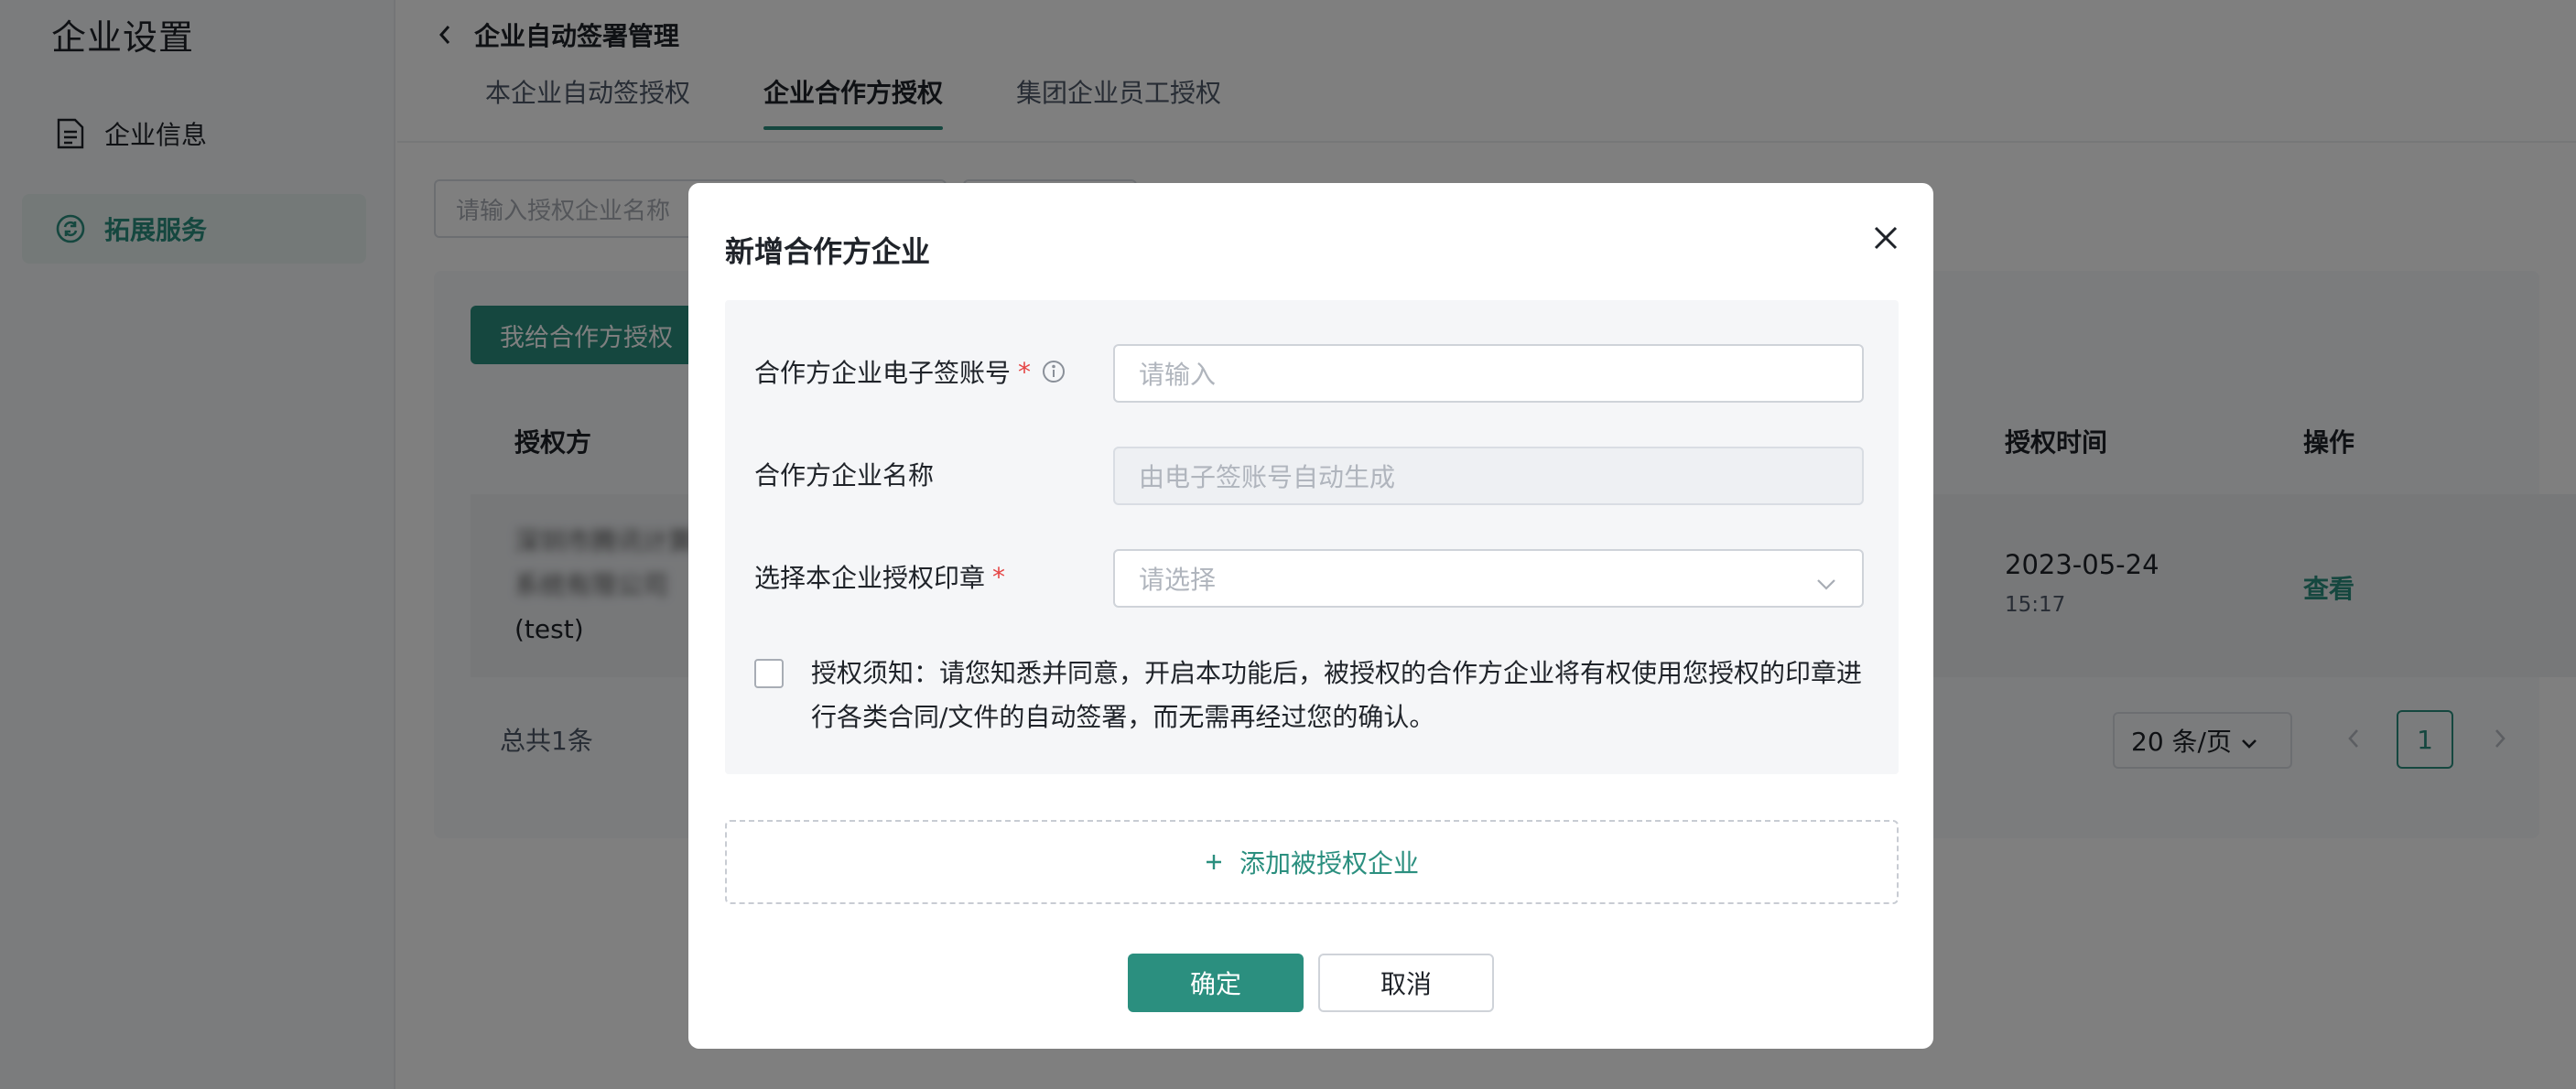 This screenshot has height=1089, width=2576. What do you see at coordinates (1489, 578) in the screenshot?
I see `seal-select: 请选择` at bounding box center [1489, 578].